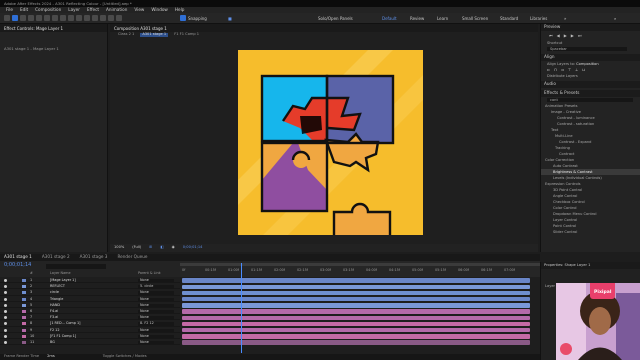 This screenshot has width=640, height=360. What do you see at coordinates (79, 18) in the screenshot?
I see `type-tool-icon` at bounding box center [79, 18].